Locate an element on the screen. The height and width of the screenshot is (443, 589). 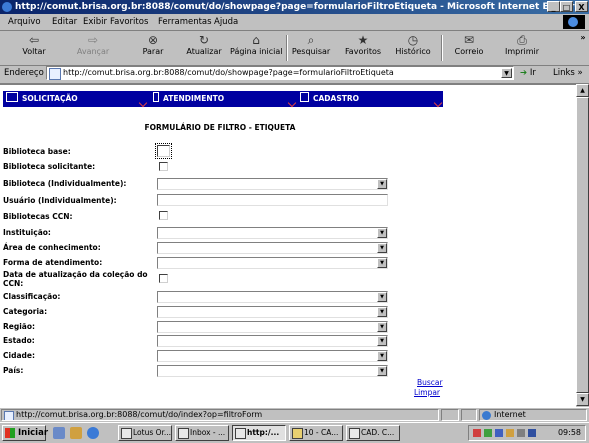
go-button: ➔ Ir is located at coordinates (528, 73).